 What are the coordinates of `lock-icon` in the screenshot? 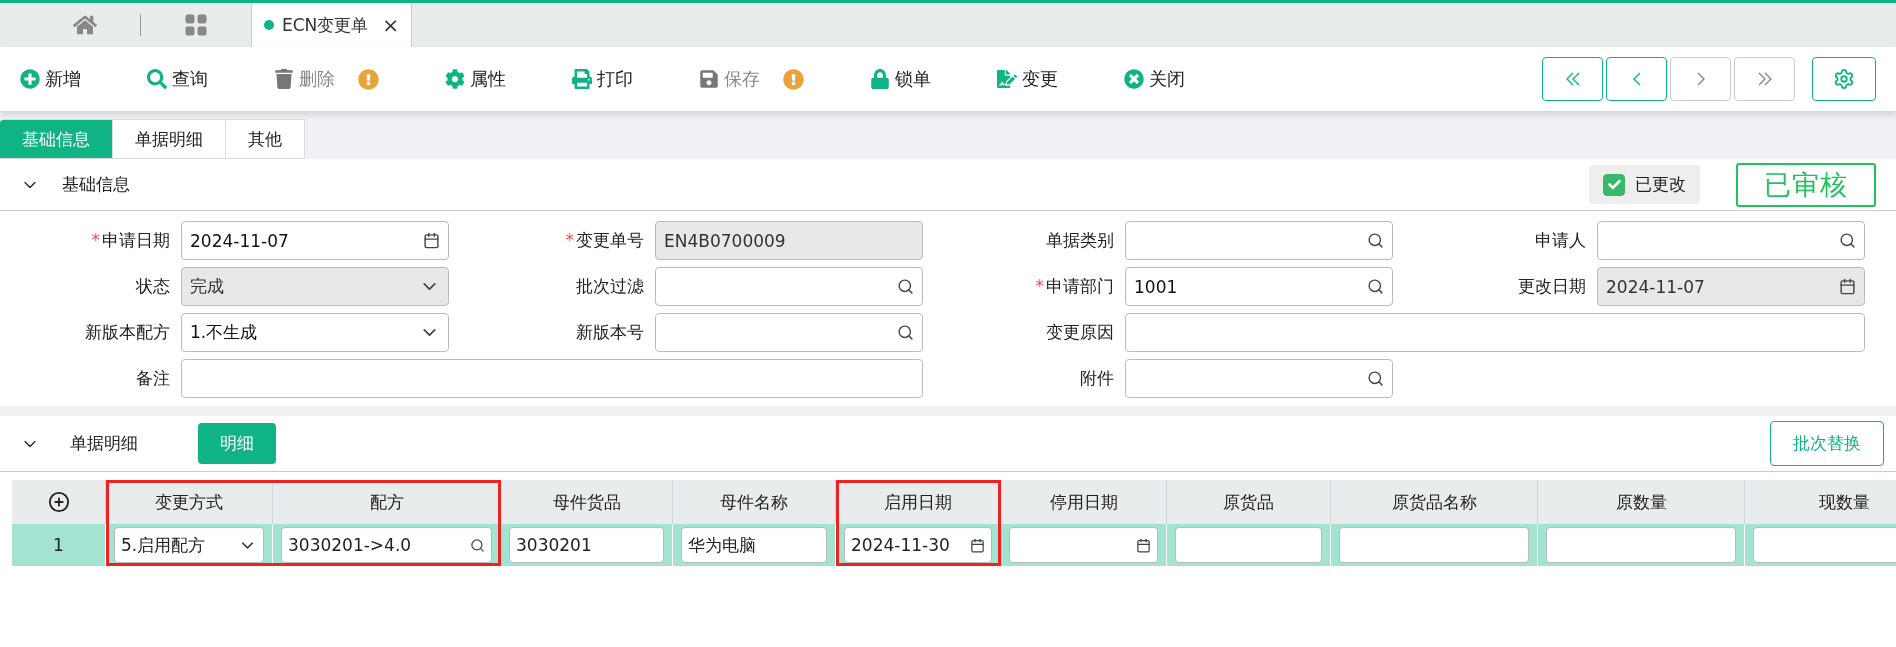 It's located at (880, 79).